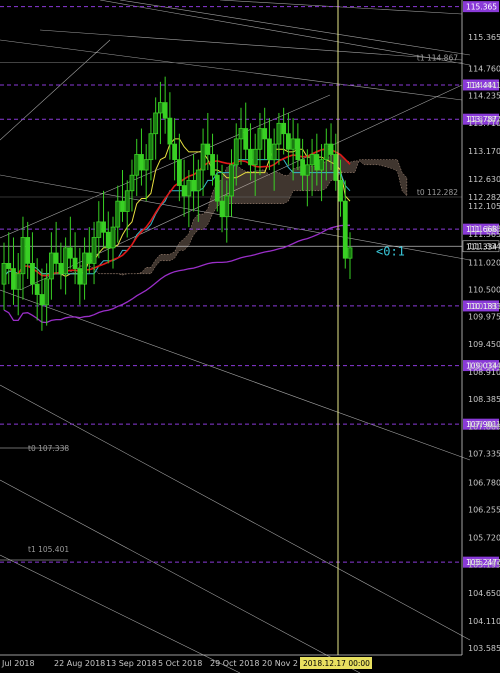  What do you see at coordinates (48, 448) in the screenshot?
I see `target-level-label: t0 107.338` at bounding box center [48, 448].